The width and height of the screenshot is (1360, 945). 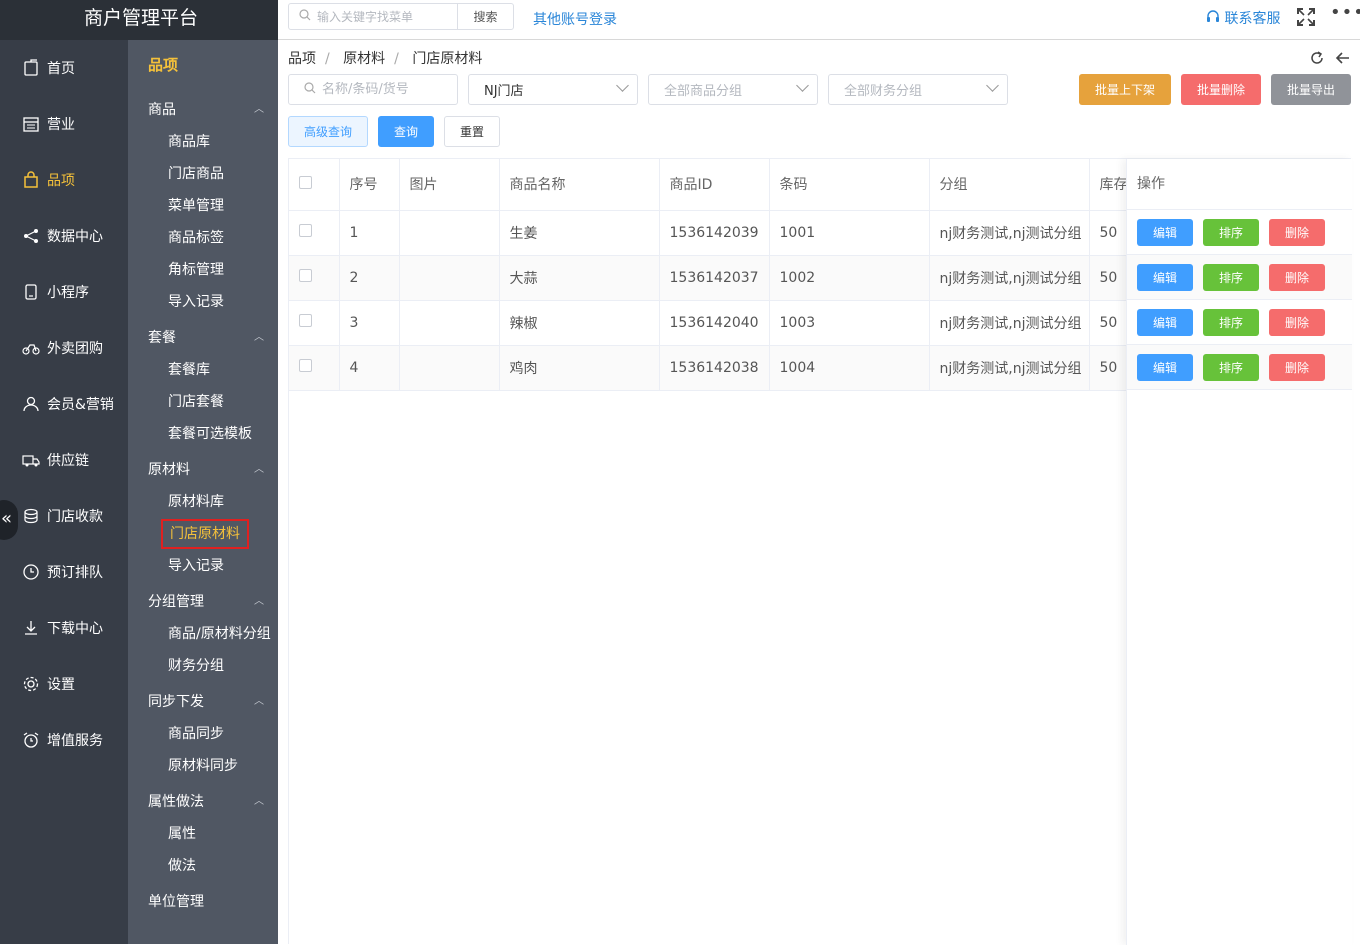 What do you see at coordinates (203, 702) in the screenshot?
I see `subnav-group-header: 同步下发 ︿` at bounding box center [203, 702].